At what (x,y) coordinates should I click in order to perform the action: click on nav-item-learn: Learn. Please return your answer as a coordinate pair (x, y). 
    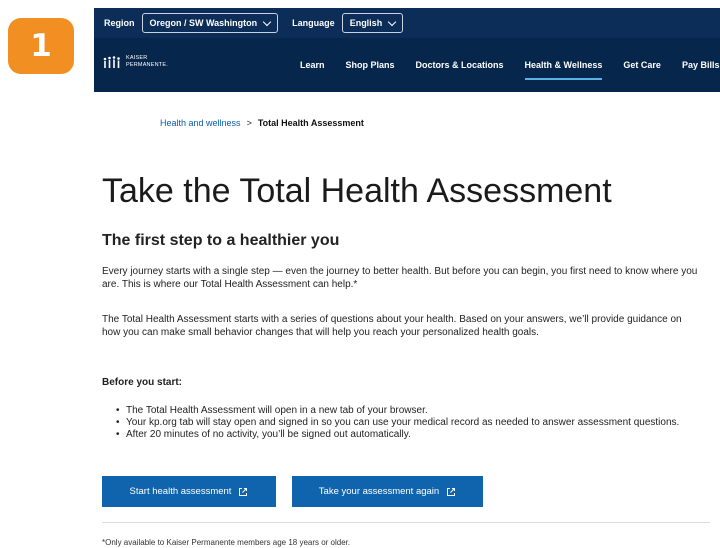
    Looking at the image, I should click on (312, 65).